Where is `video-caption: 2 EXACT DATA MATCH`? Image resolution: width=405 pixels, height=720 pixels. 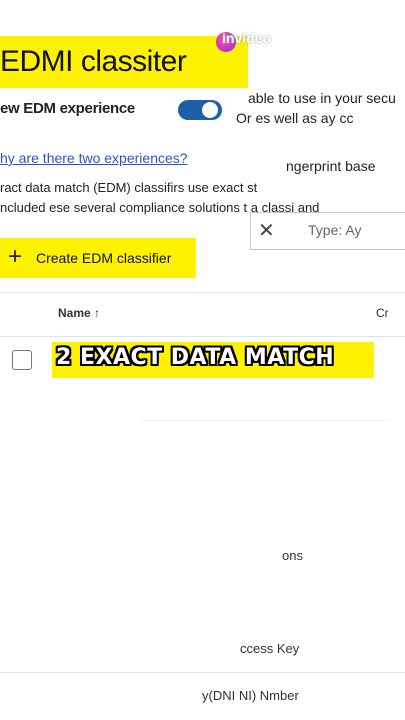 video-caption: 2 EXACT DATA MATCH is located at coordinates (195, 357).